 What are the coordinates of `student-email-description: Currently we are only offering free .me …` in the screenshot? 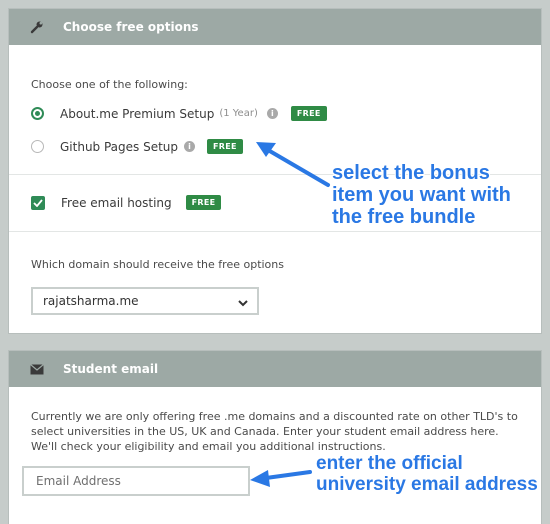 It's located at (274, 431).